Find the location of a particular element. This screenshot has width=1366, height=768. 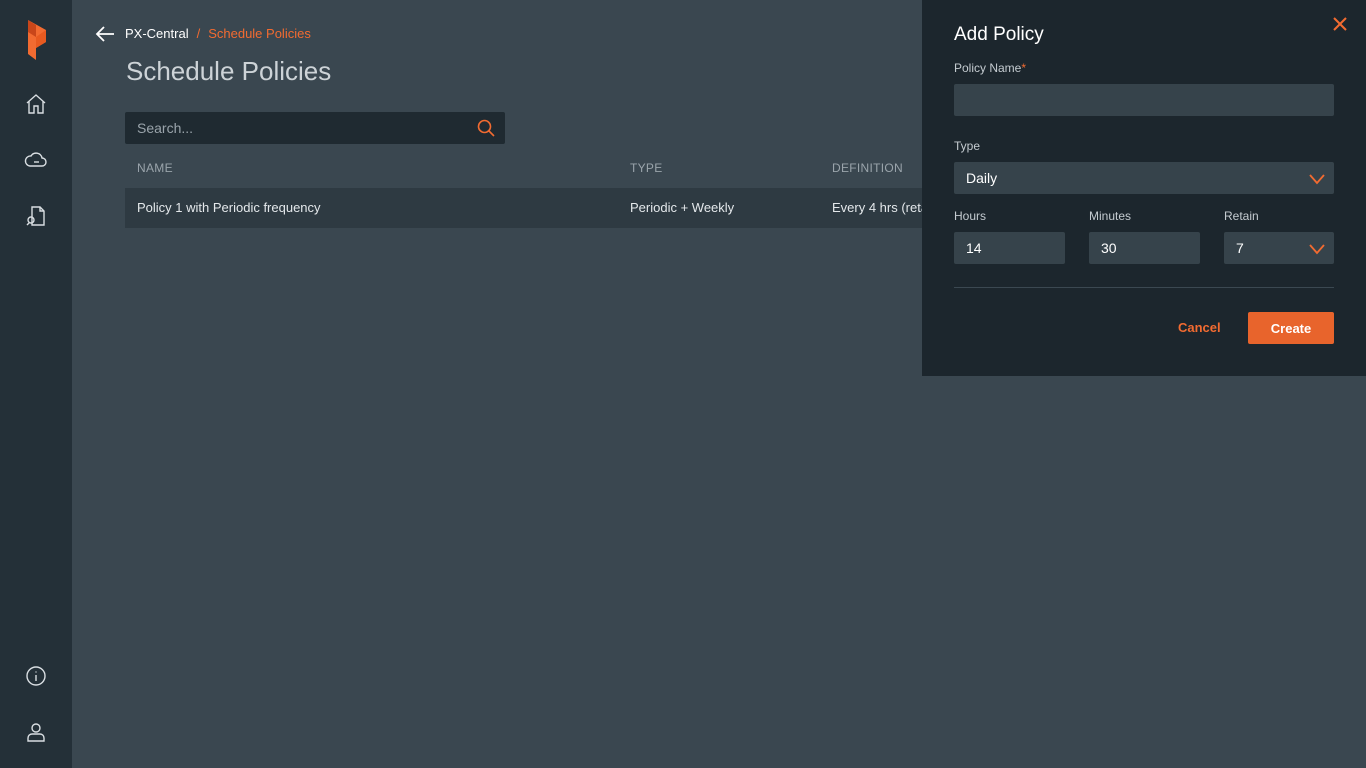

policy-name-label-text: Policy Name is located at coordinates (988, 68).